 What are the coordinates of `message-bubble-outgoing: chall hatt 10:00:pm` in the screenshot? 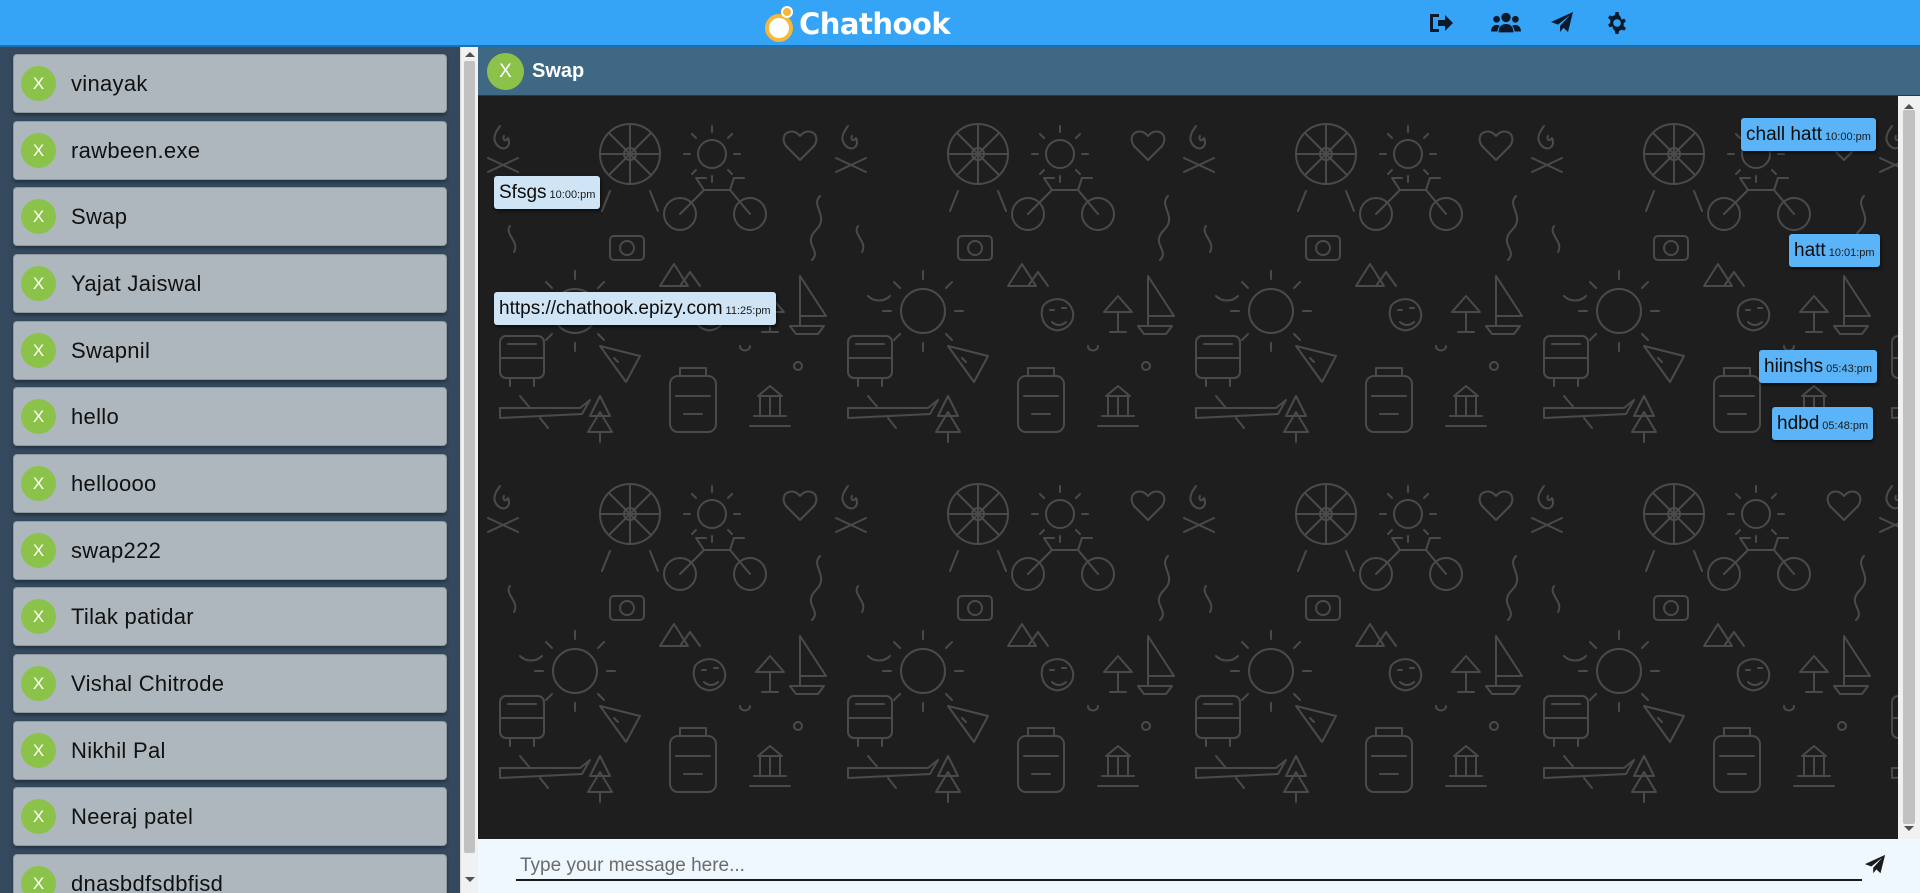 It's located at (1808, 134).